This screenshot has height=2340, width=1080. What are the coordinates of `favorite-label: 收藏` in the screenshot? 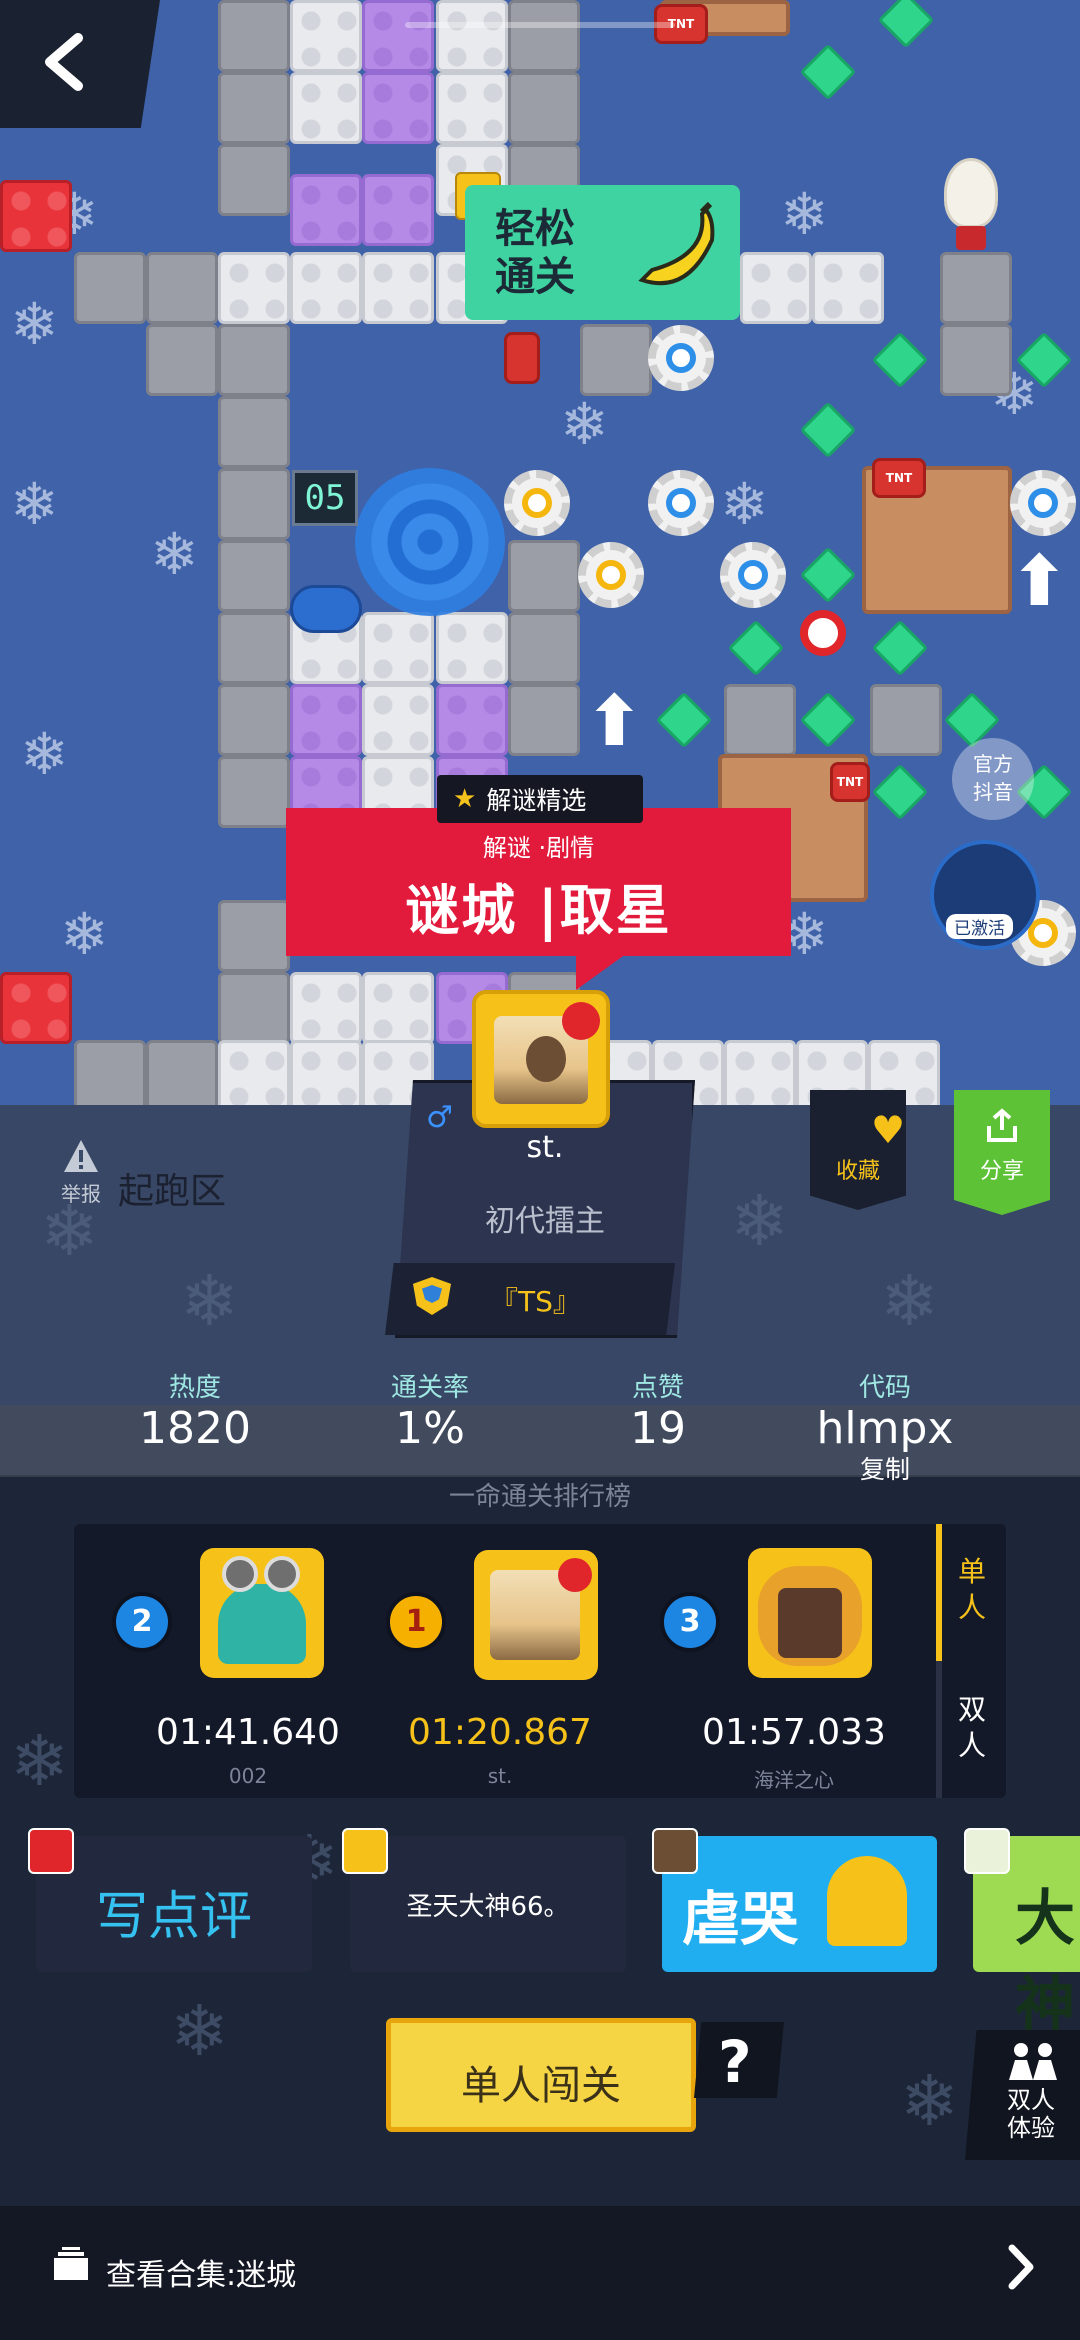 It's located at (857, 1171).